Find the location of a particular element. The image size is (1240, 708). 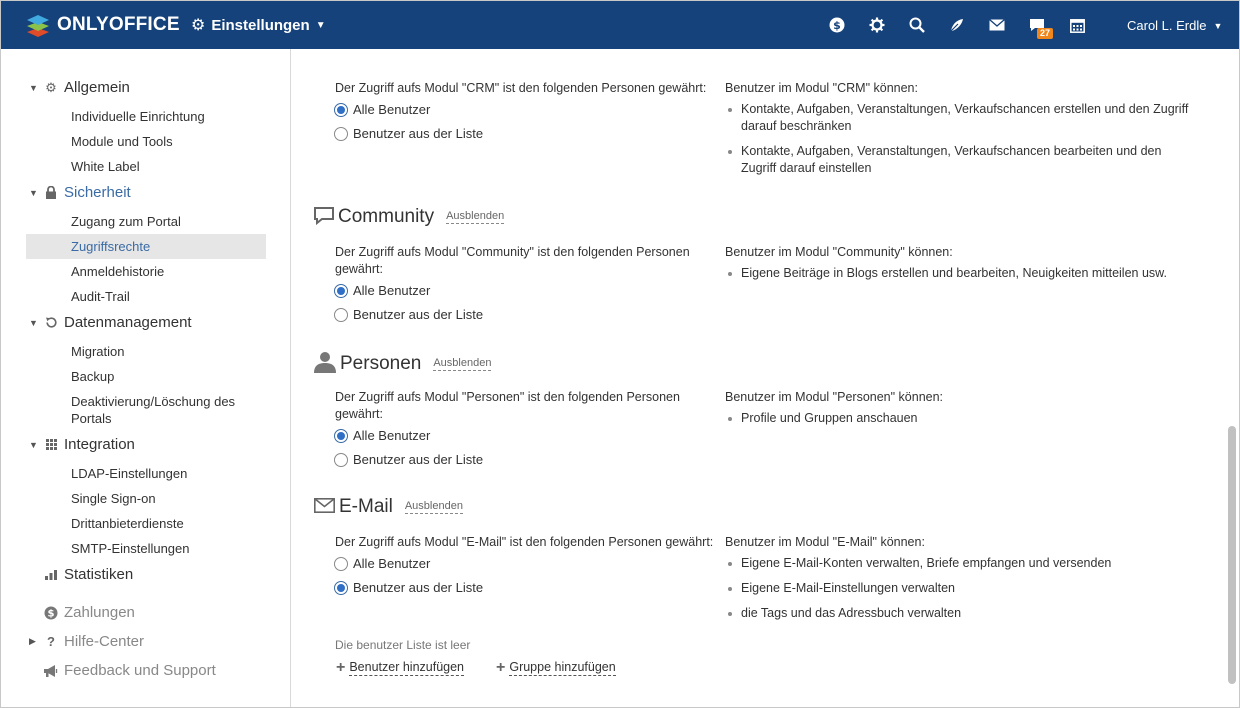

scrollbar-thumb is located at coordinates (1232, 555).